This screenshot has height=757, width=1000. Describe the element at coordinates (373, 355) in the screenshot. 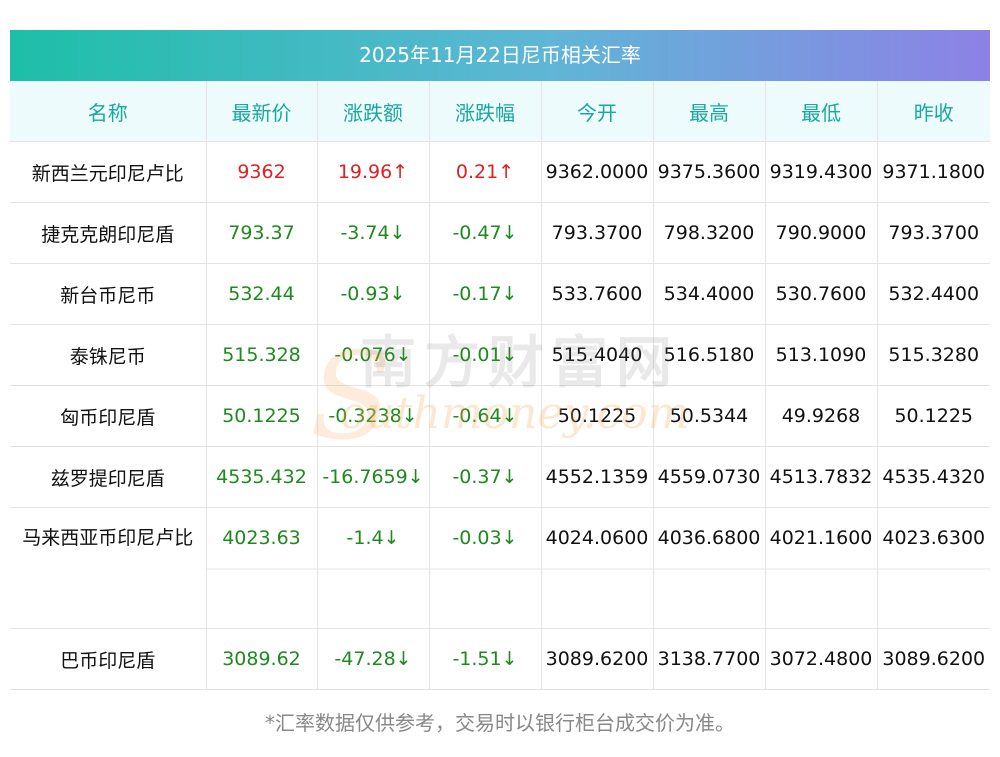

I see `change-amount-cell: -0.076↓` at that location.